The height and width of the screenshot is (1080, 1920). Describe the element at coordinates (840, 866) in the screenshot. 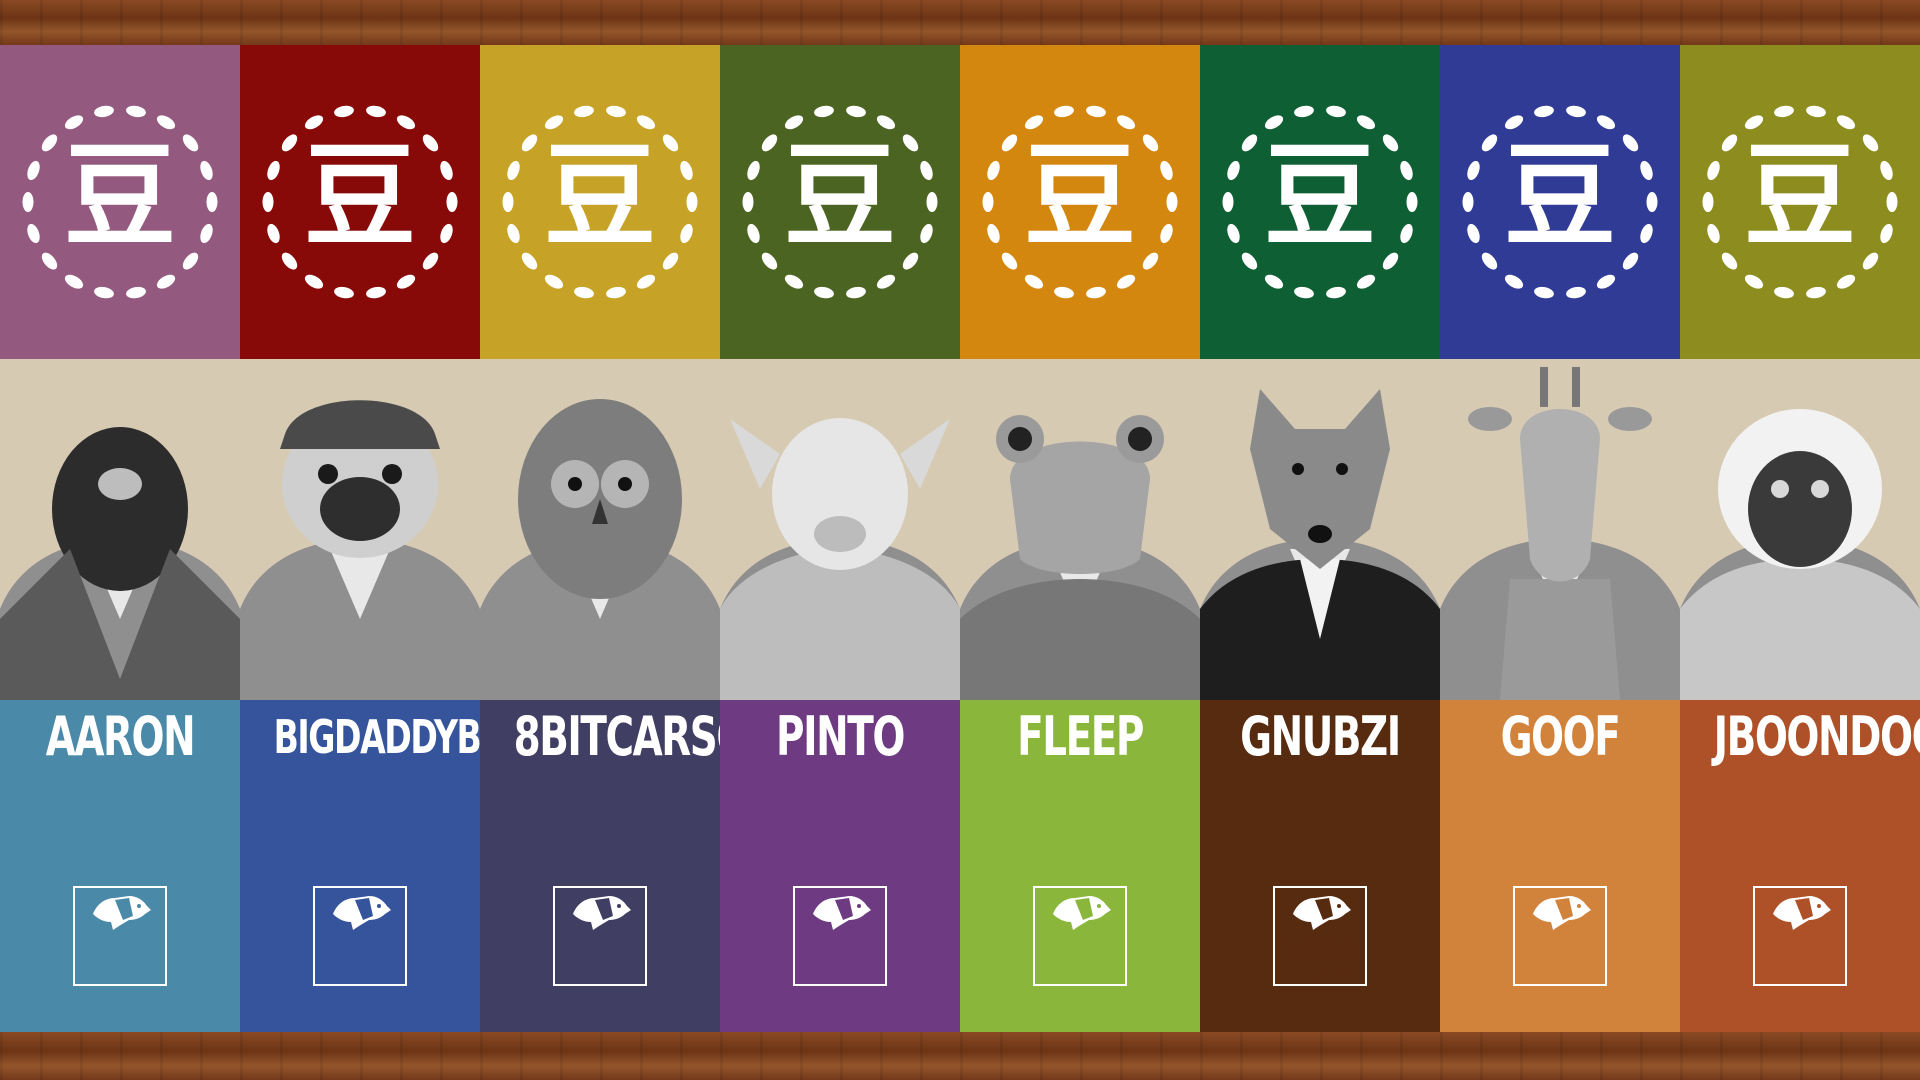

I see `name-panel: PINTO THE wildlife TRUSTS` at that location.